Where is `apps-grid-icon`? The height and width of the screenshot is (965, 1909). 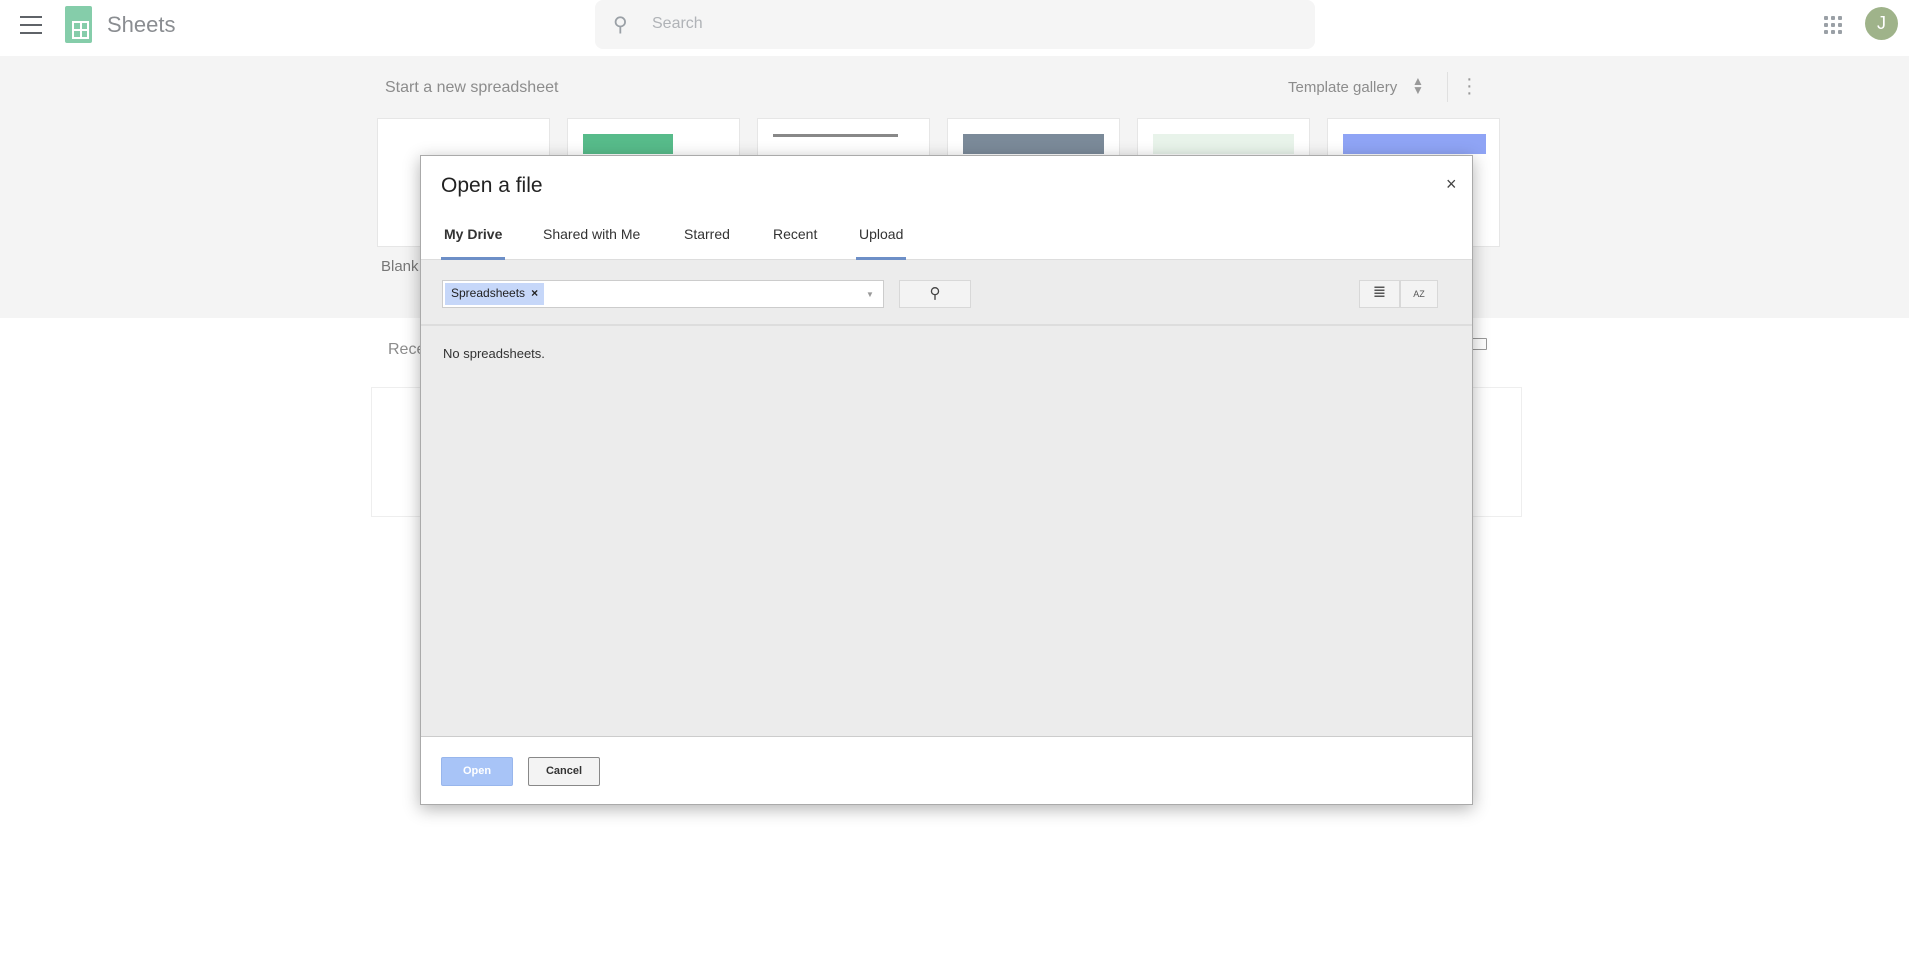
apps-grid-icon is located at coordinates (1833, 25).